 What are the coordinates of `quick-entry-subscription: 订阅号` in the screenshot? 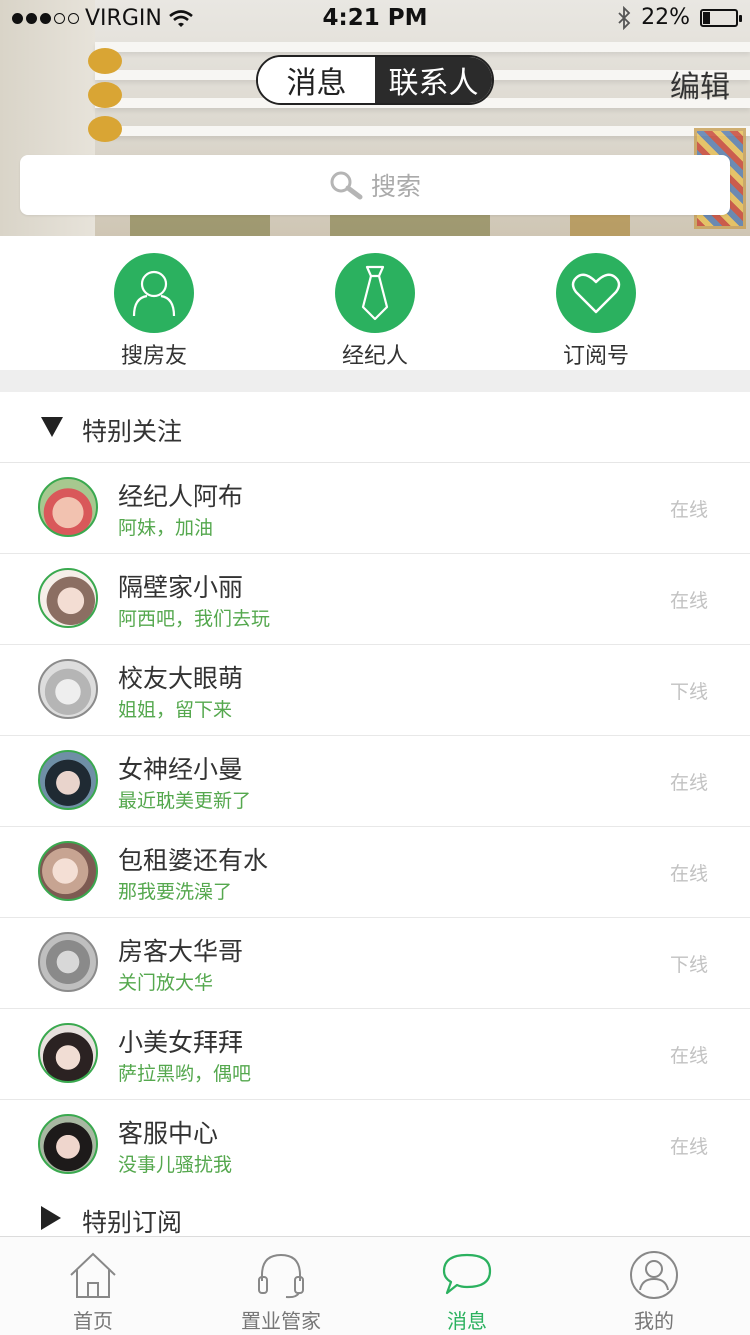 It's located at (596, 311).